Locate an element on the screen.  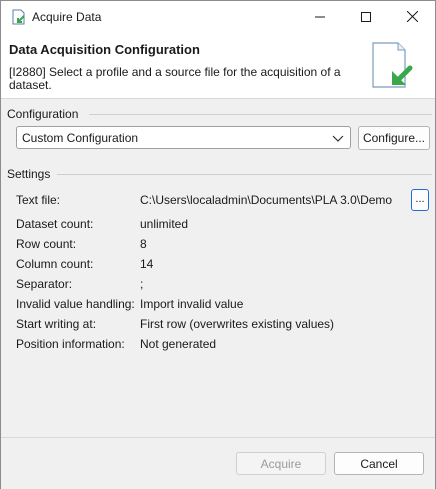
row-count-label: Row count: is located at coordinates (46, 244).